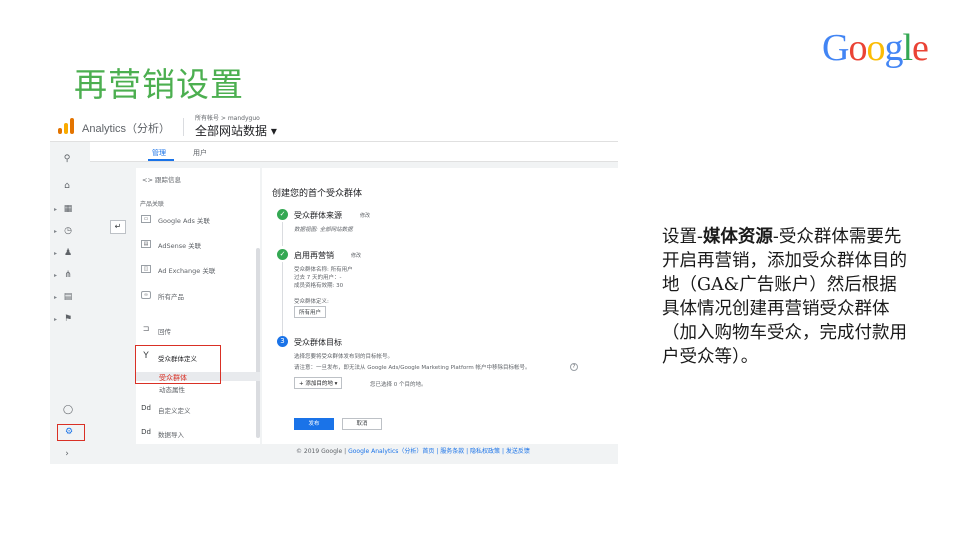  Describe the element at coordinates (574, 367) in the screenshot. I see `help-icon: ?` at that location.